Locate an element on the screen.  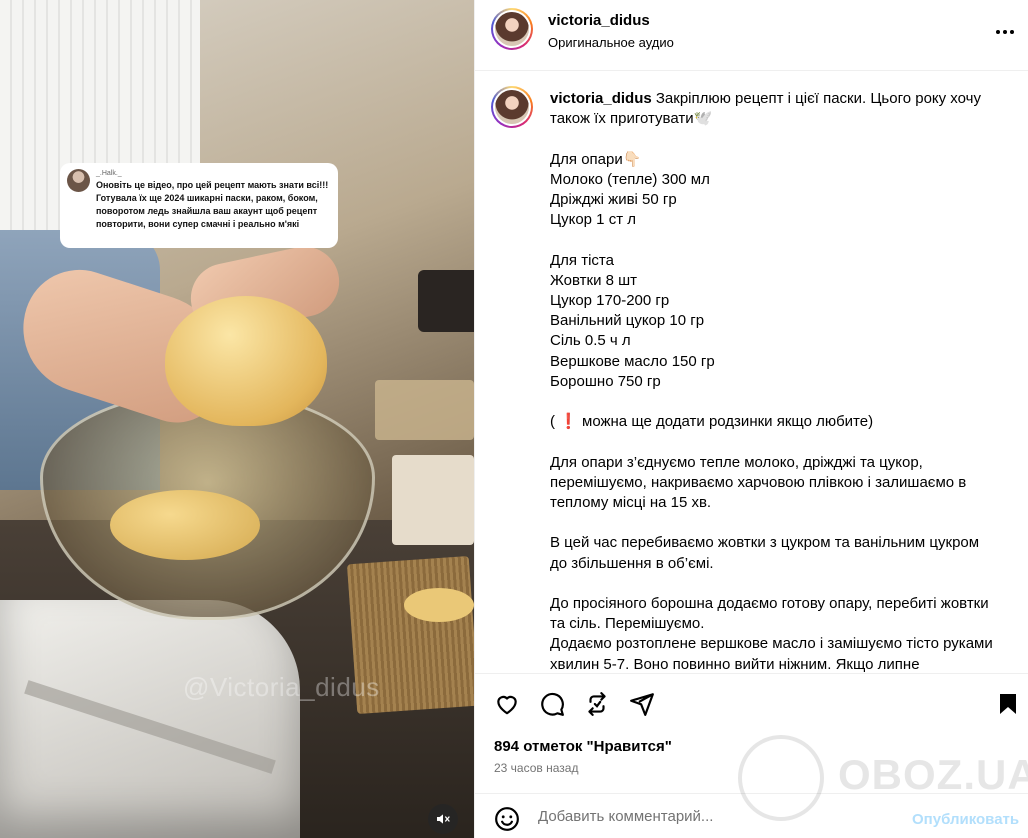
media-dough-ball is located at coordinates (246, 361).